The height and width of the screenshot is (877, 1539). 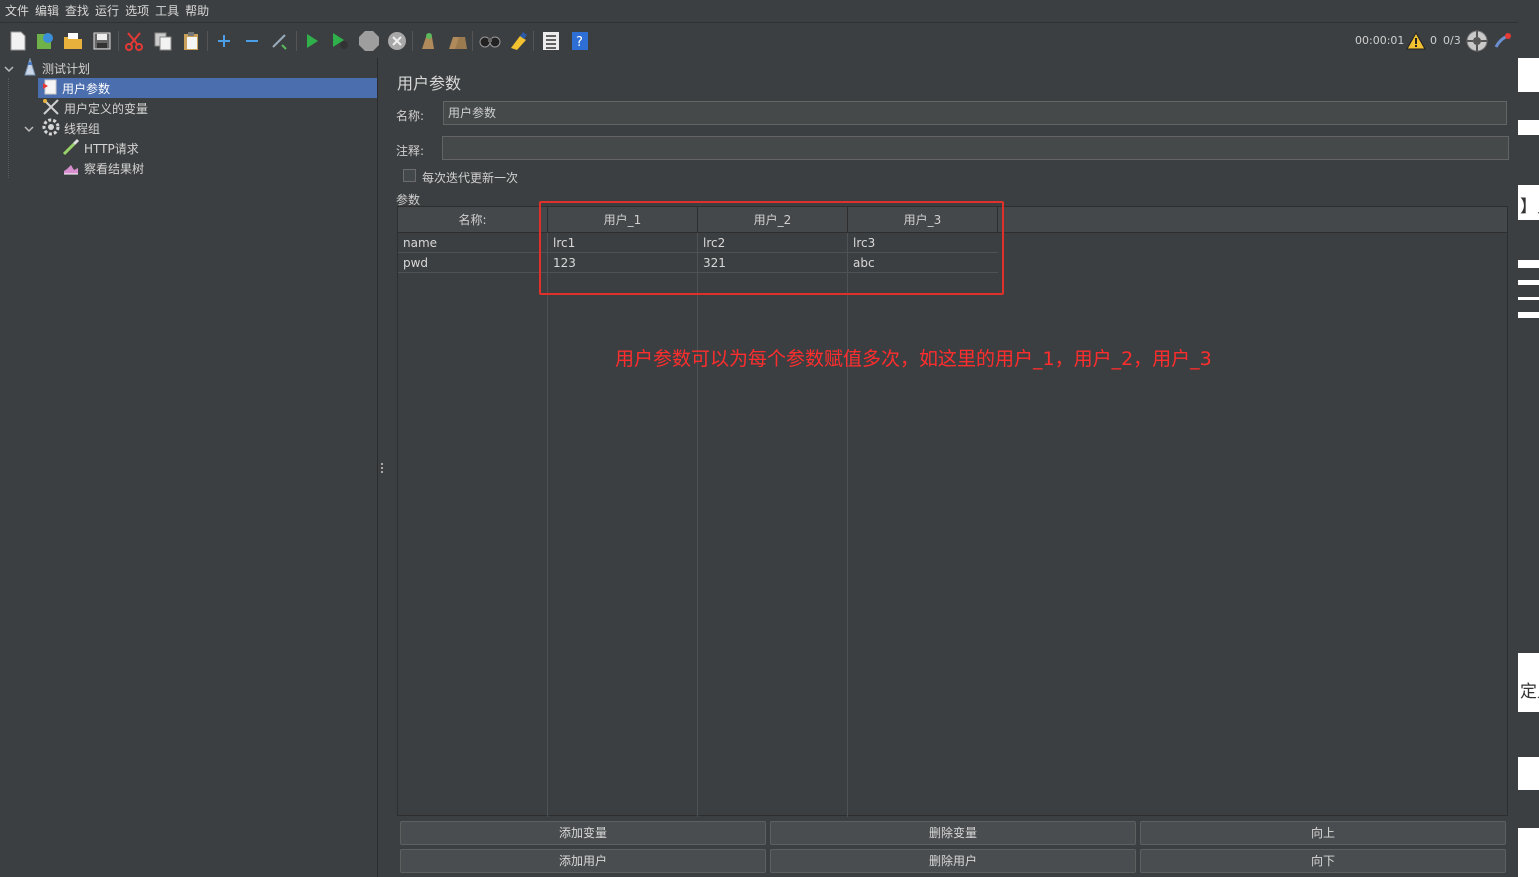 What do you see at coordinates (163, 41) in the screenshot?
I see `copy-icon` at bounding box center [163, 41].